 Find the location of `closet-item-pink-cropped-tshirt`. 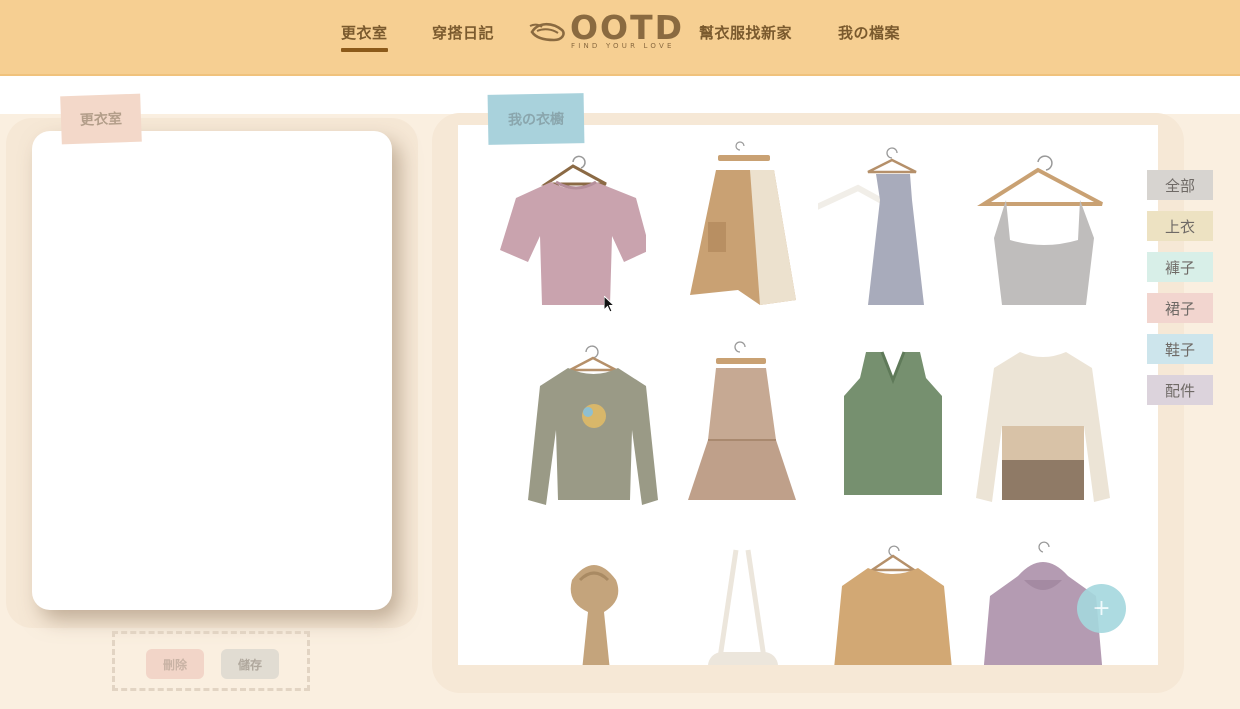

closet-item-pink-cropped-tshirt is located at coordinates (571, 225).